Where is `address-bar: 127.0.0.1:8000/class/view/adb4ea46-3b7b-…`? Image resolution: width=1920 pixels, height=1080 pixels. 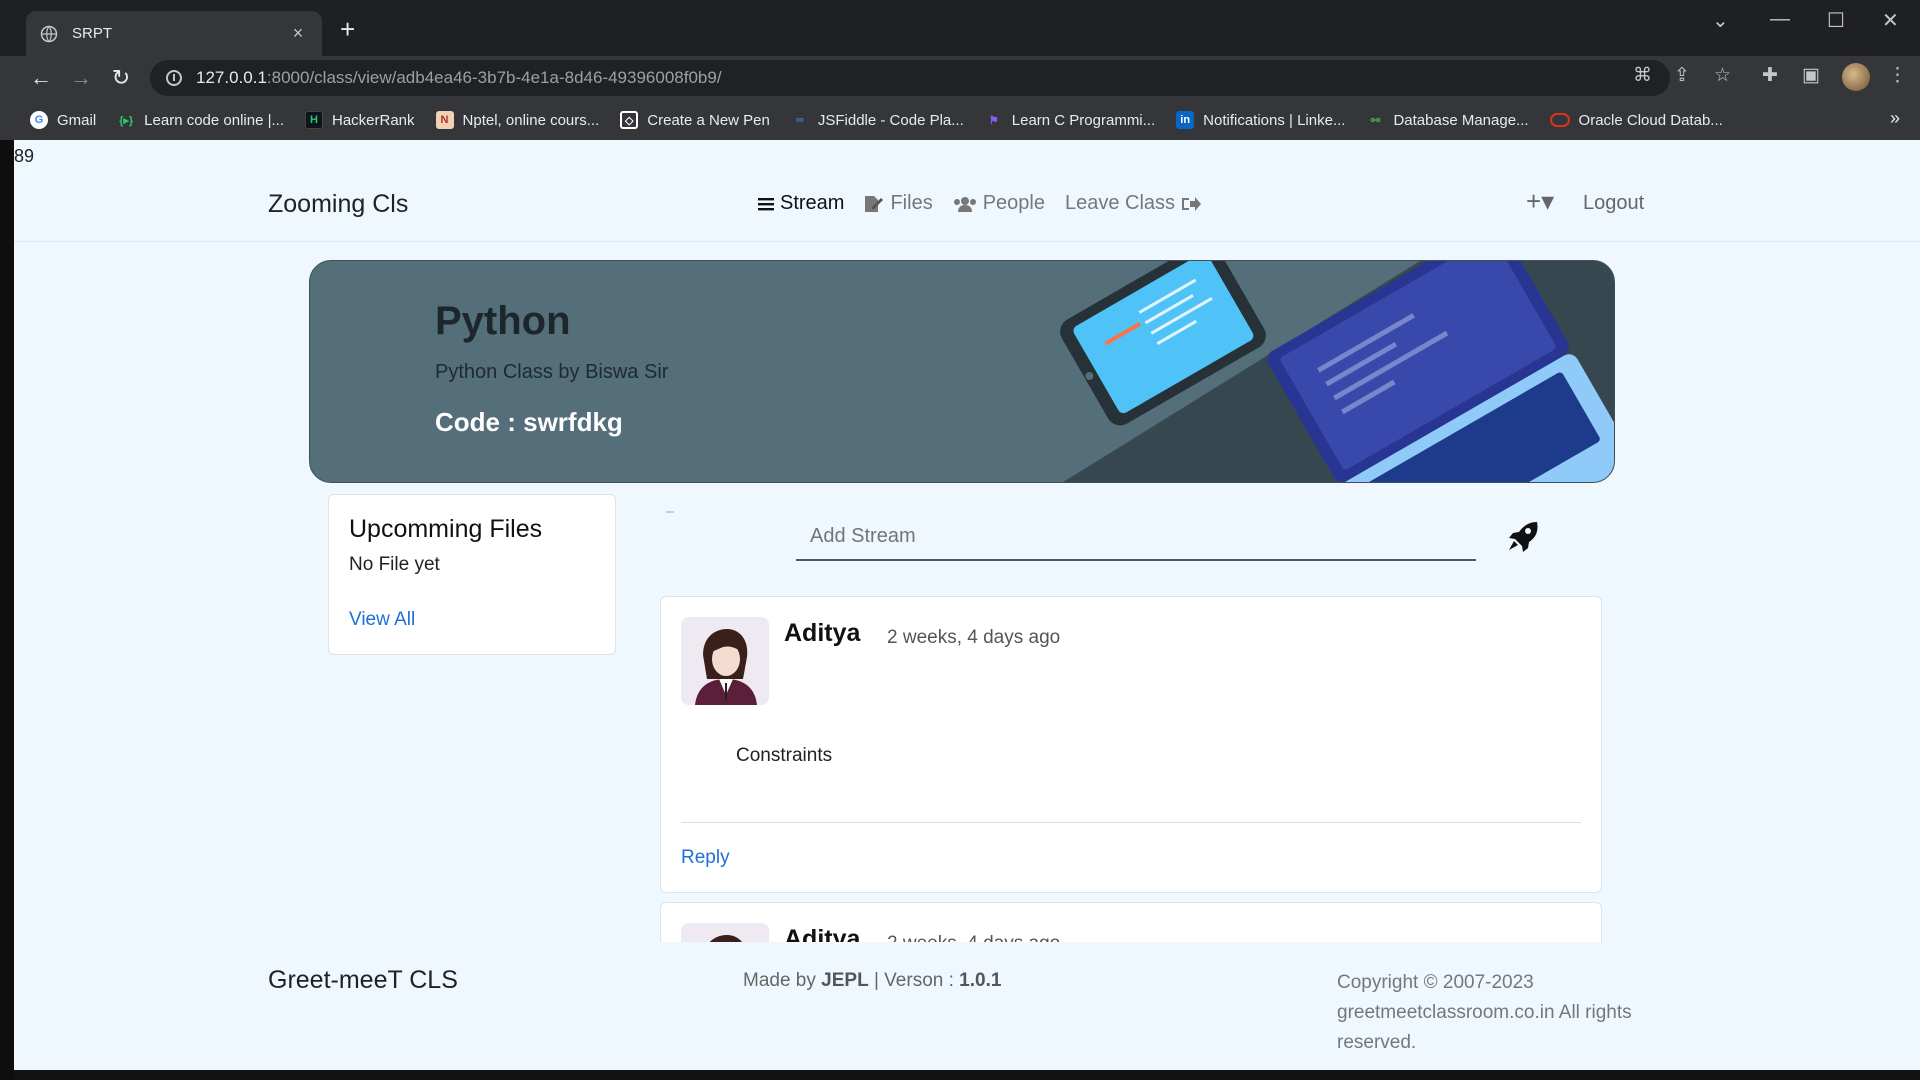 address-bar: 127.0.0.1:8000/class/view/adb4ea46-3b7b-… is located at coordinates (910, 78).